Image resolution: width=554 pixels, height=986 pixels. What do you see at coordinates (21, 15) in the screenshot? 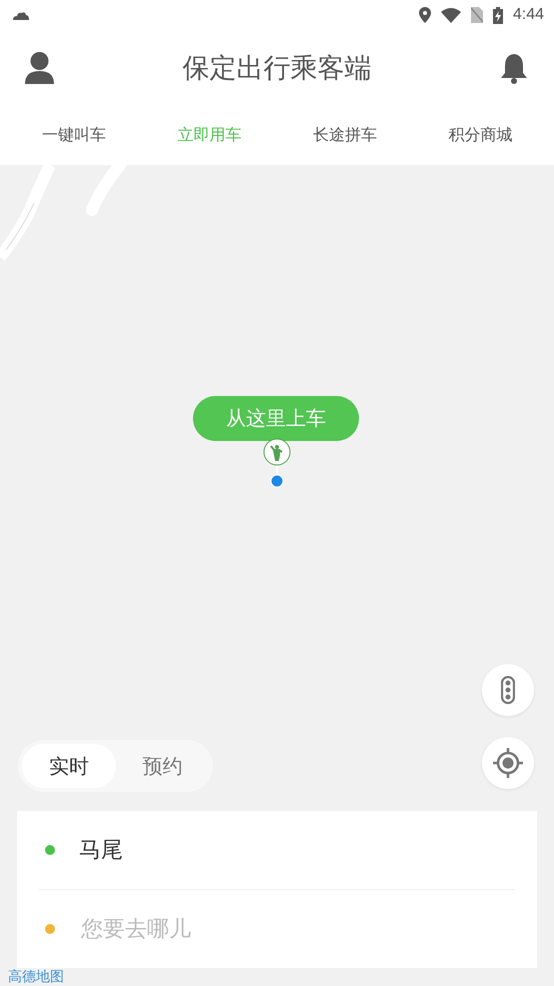
I see `cloud-icon` at bounding box center [21, 15].